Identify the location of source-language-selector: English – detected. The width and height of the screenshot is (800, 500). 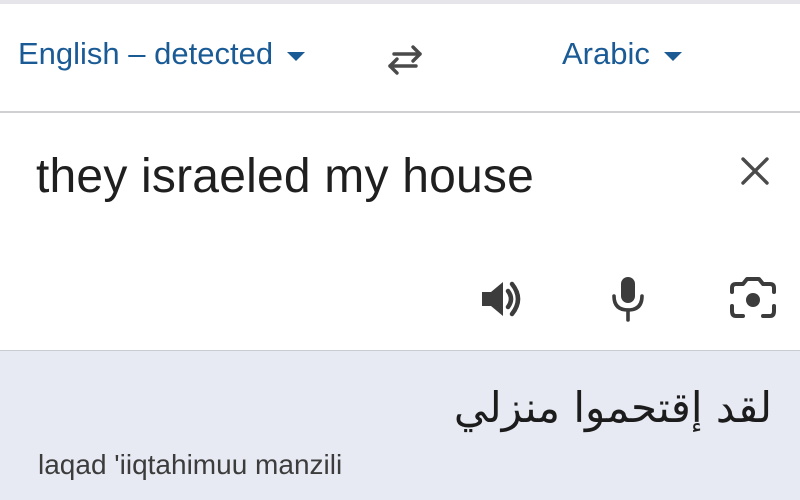
(162, 54).